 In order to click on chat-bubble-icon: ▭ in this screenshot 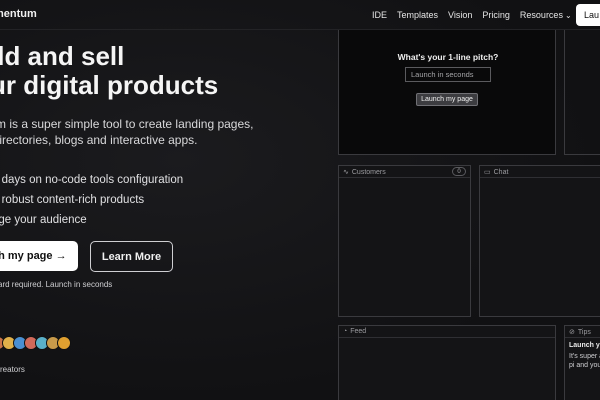, I will do `click(487, 172)`.